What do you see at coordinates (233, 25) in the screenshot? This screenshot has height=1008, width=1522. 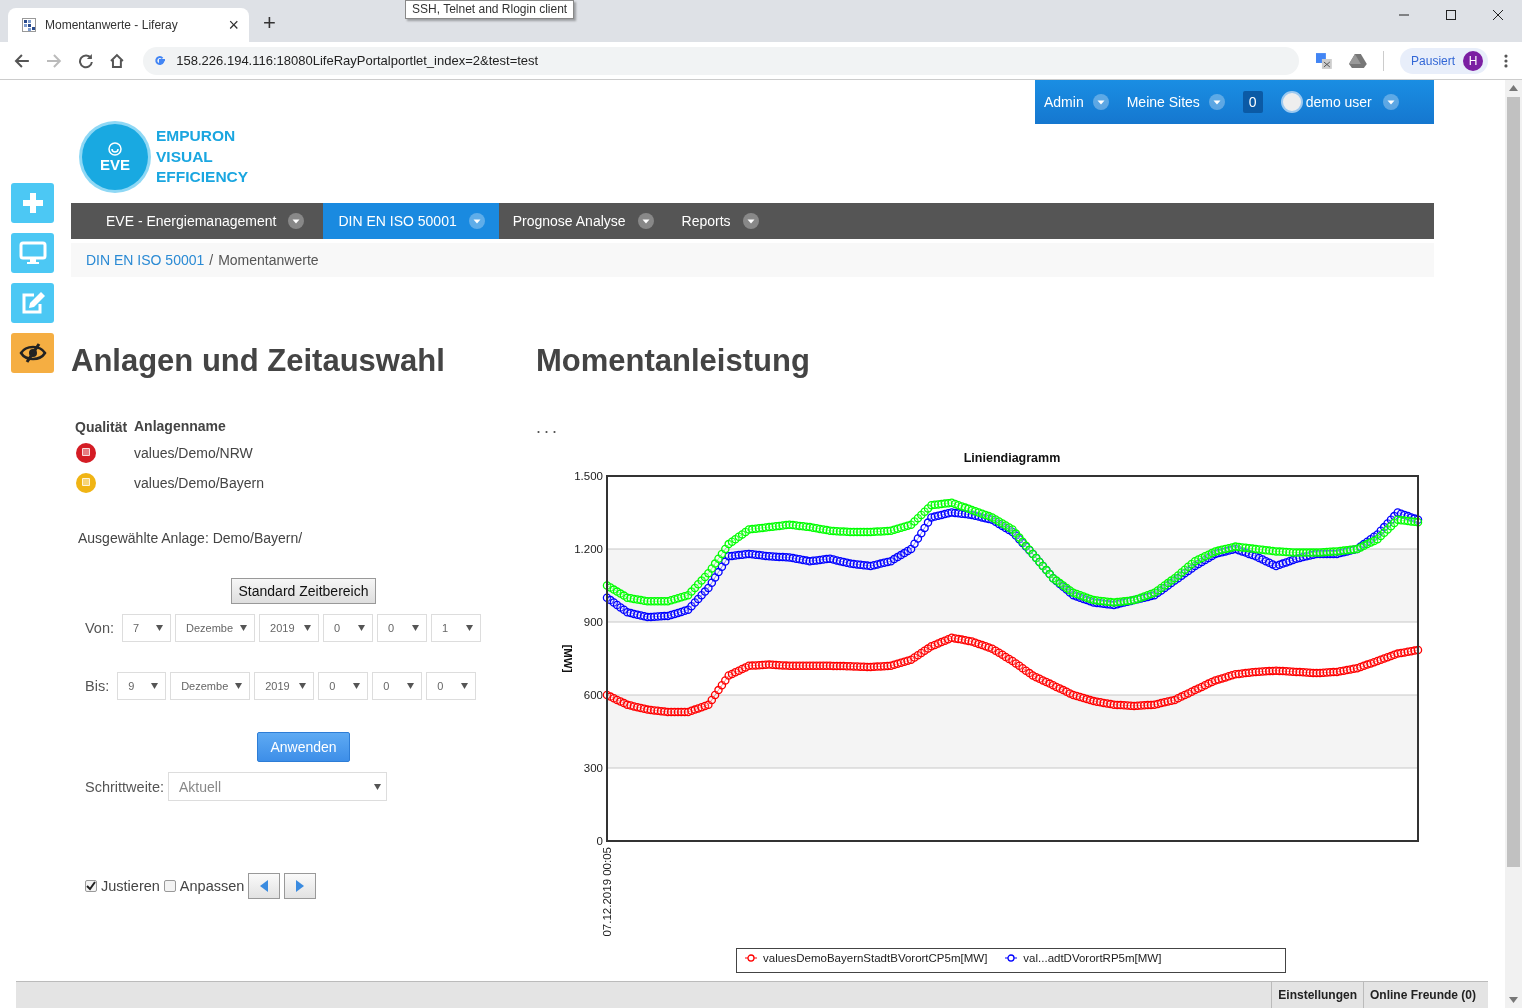 I see `close-tab-button: ×` at bounding box center [233, 25].